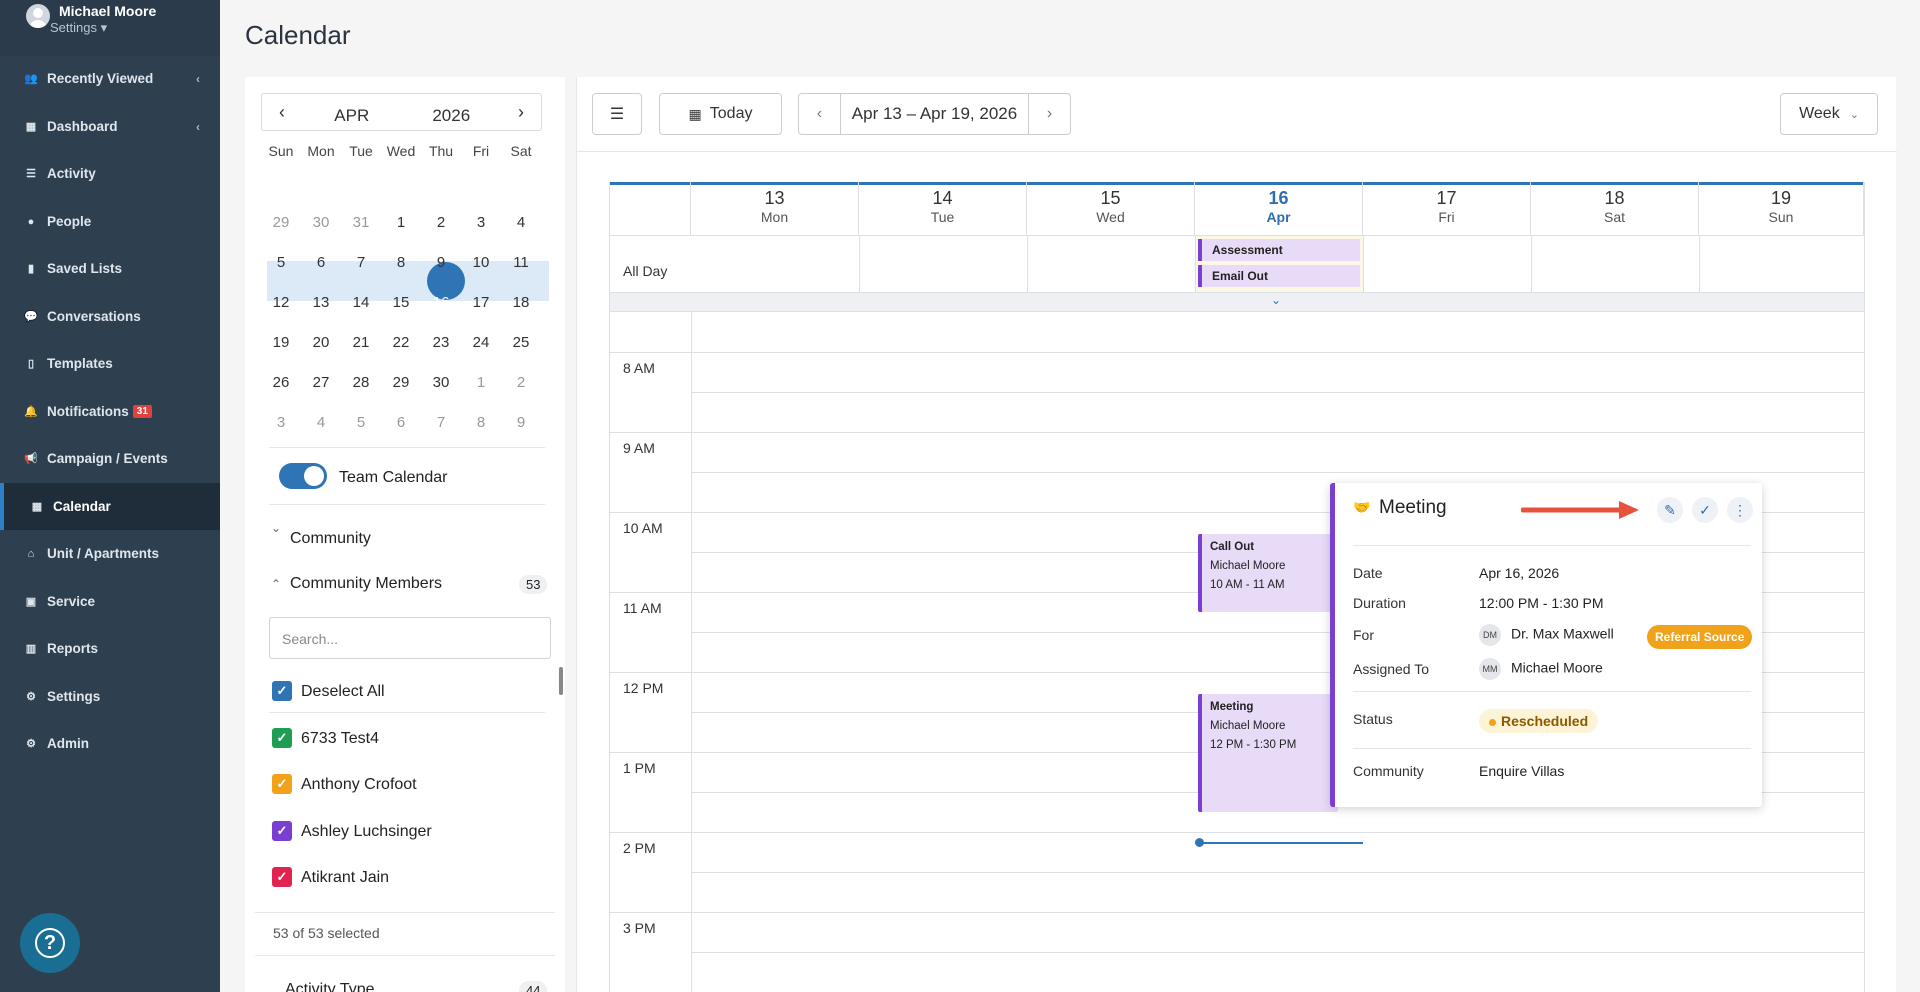 The height and width of the screenshot is (992, 1920). What do you see at coordinates (276, 584) in the screenshot?
I see `chevron-up-icon: ⌃` at bounding box center [276, 584].